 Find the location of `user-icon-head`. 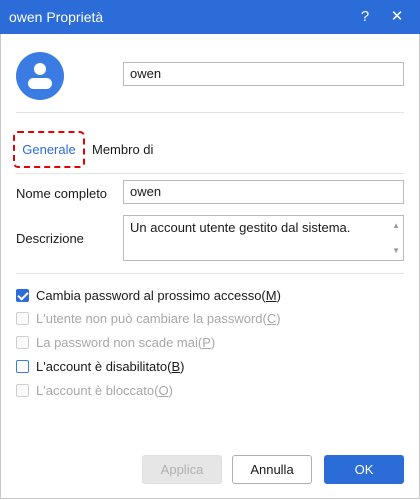

user-icon-head is located at coordinates (40, 69).